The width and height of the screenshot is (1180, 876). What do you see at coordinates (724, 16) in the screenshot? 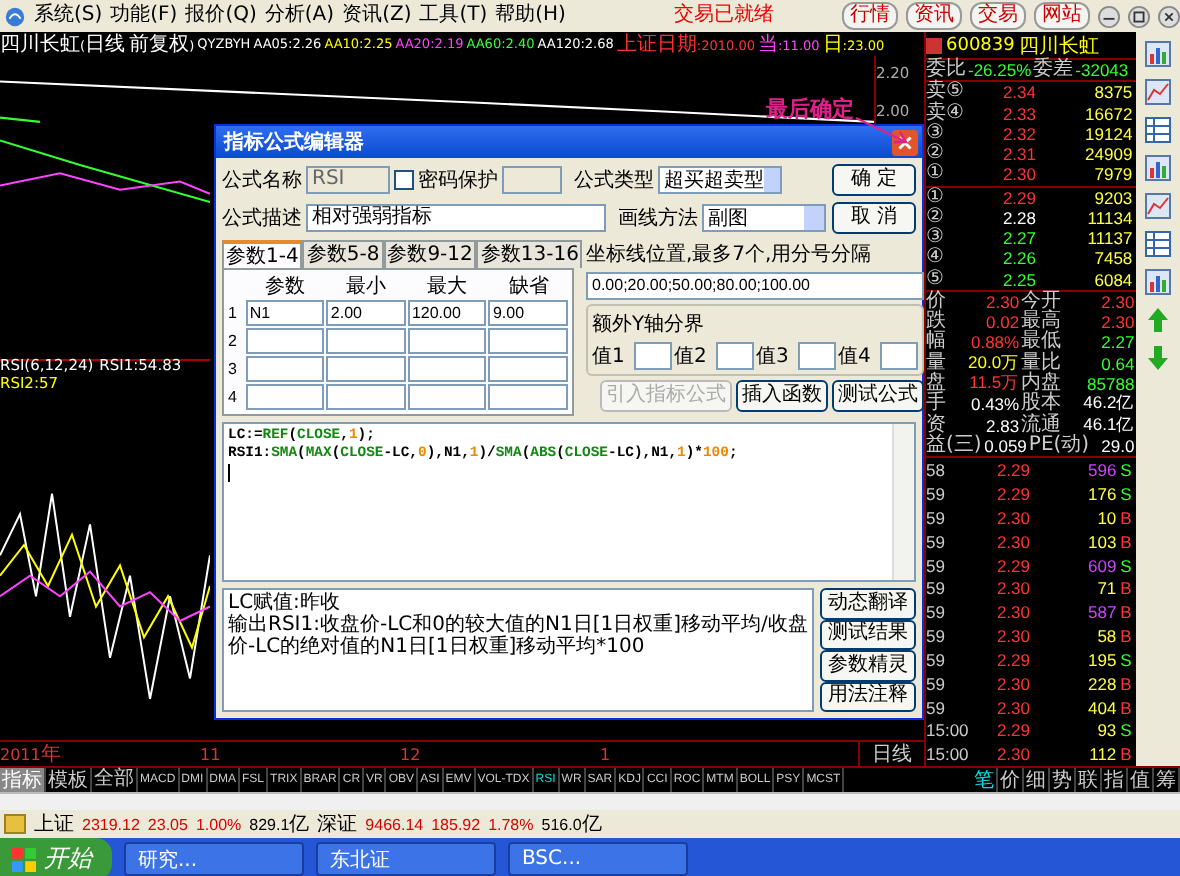
I see `trade-status-text: 交易已就绪` at bounding box center [724, 16].